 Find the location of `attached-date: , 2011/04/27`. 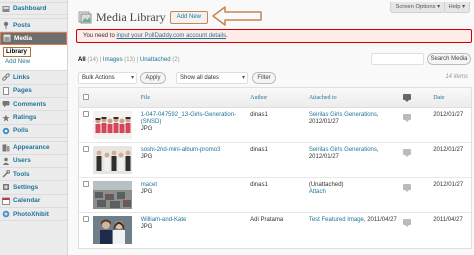

attached-date: , 2011/04/27 is located at coordinates (380, 220).